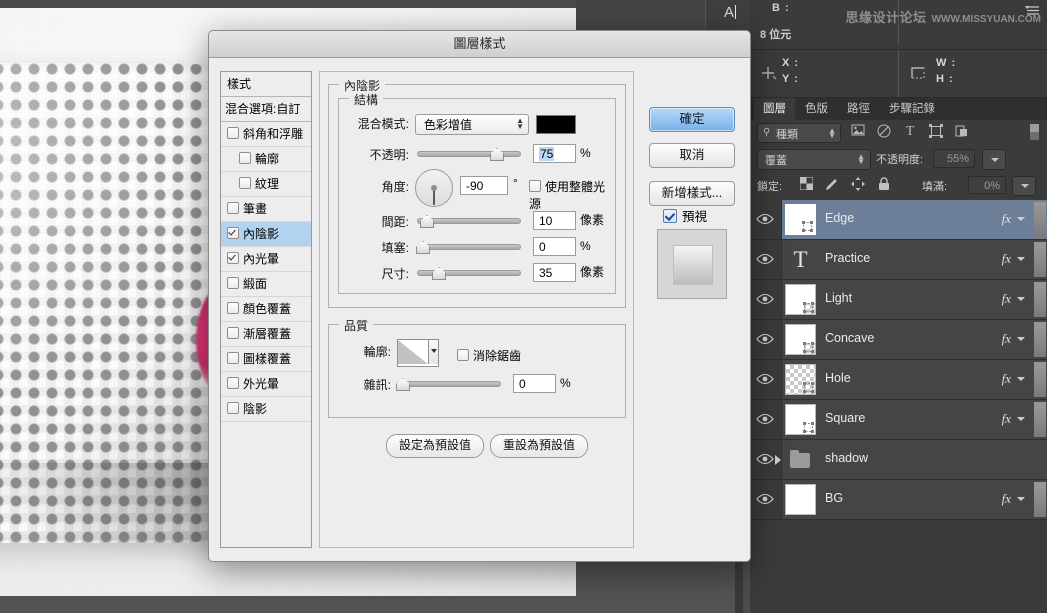 The image size is (1047, 613). Describe the element at coordinates (1034, 132) in the screenshot. I see `filter-toggle-icon` at that location.